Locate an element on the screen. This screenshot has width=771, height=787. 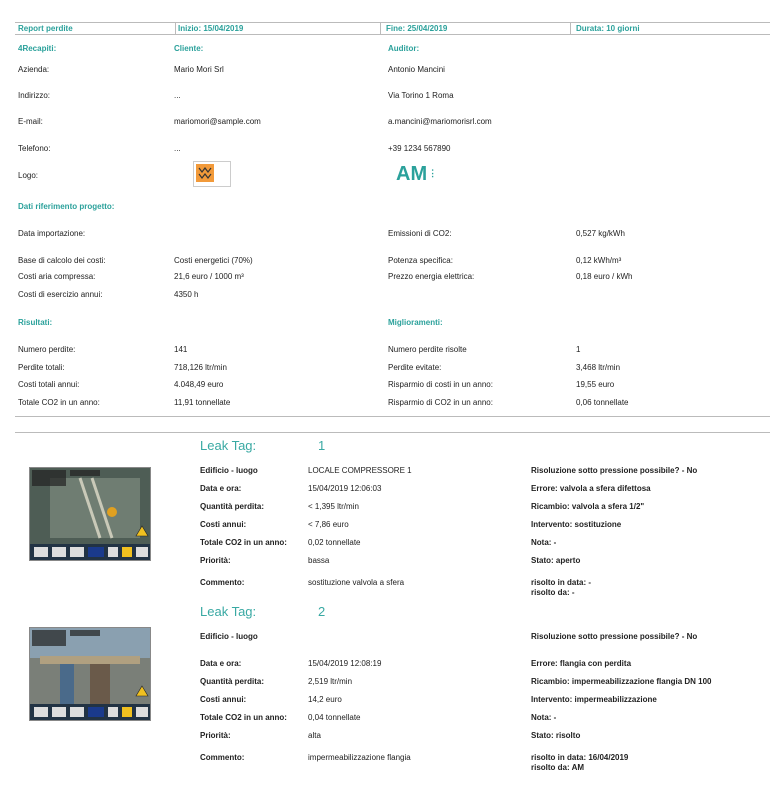
result-value: 141 is located at coordinates (181, 349).